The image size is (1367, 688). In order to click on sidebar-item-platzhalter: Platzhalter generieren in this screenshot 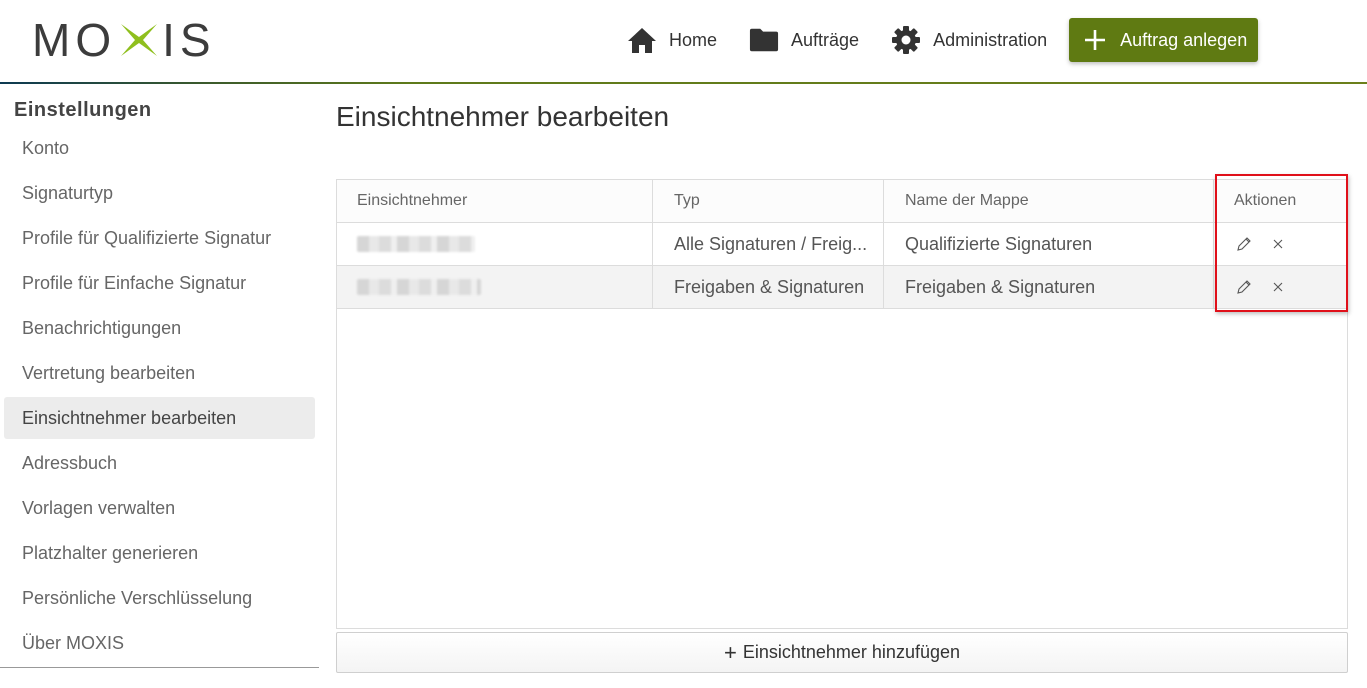, I will do `click(159, 553)`.